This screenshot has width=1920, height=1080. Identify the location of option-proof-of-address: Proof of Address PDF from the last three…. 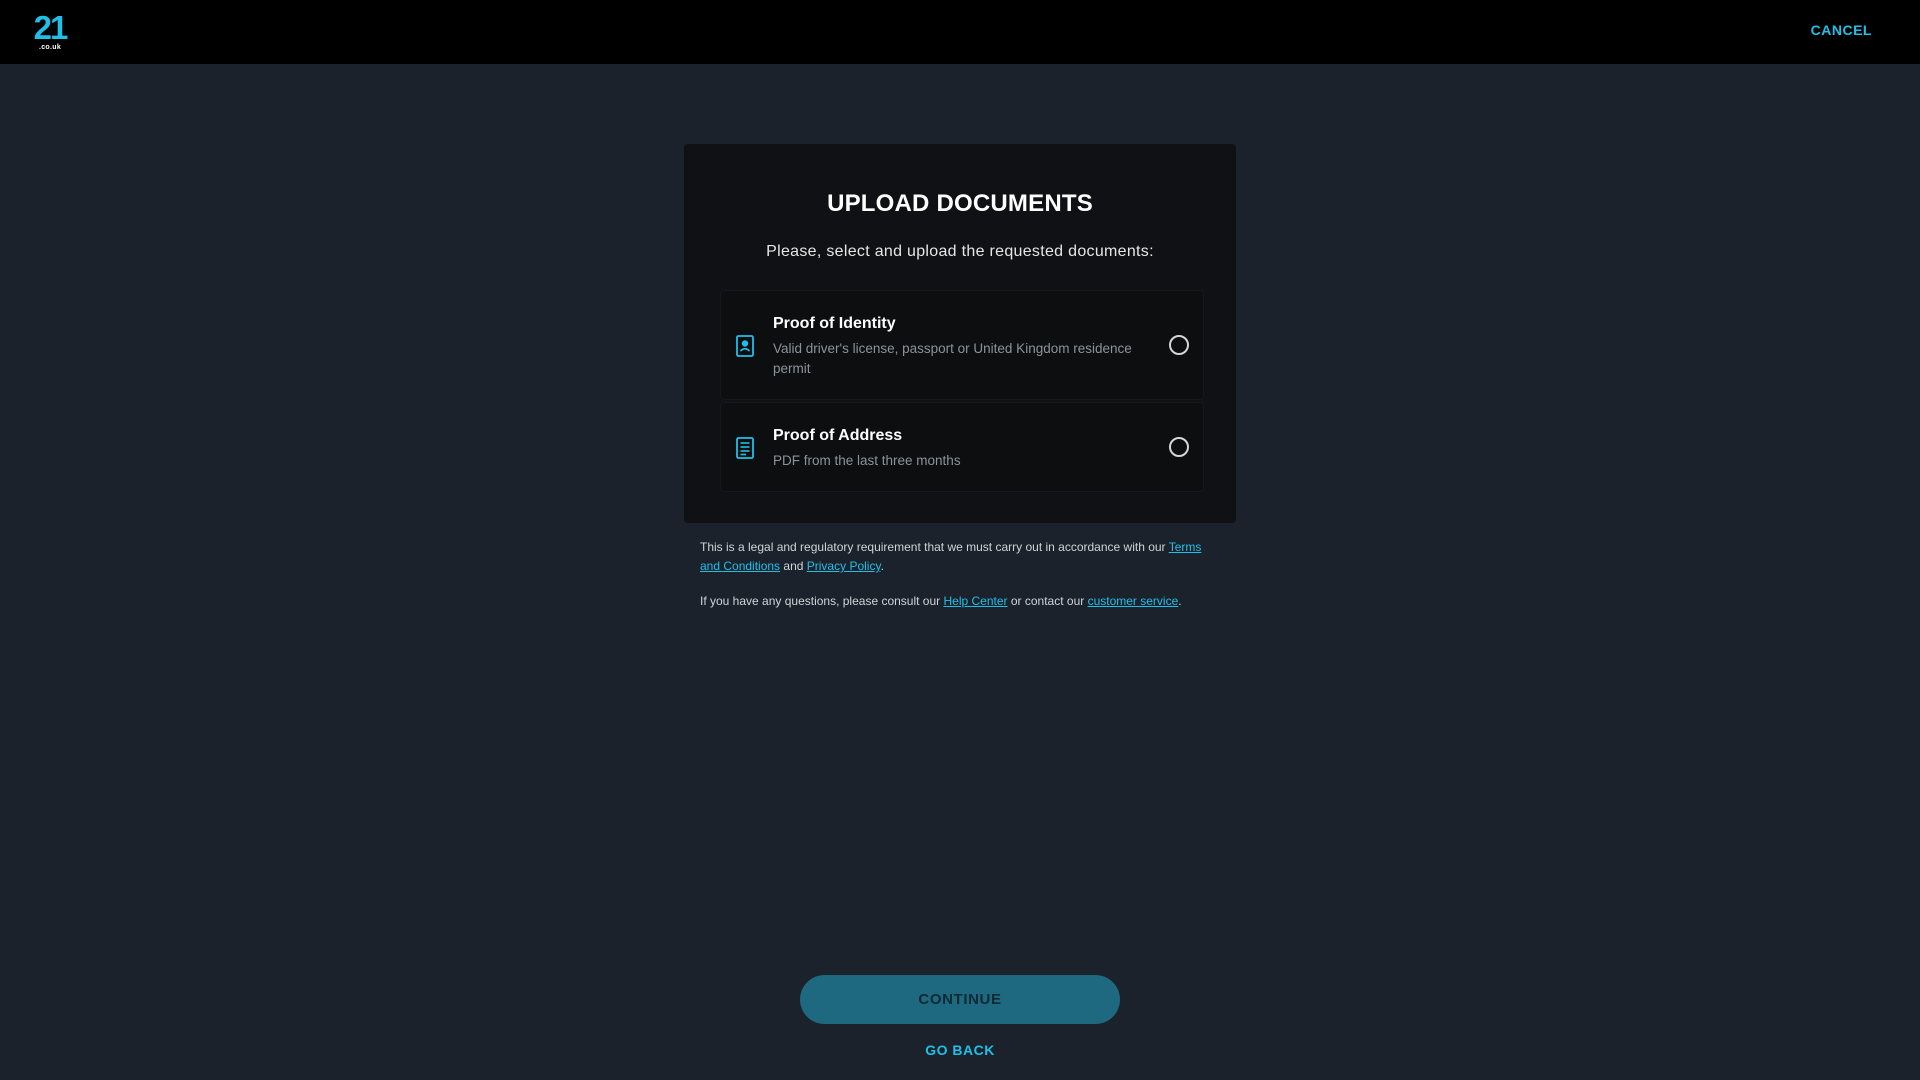
(962, 447).